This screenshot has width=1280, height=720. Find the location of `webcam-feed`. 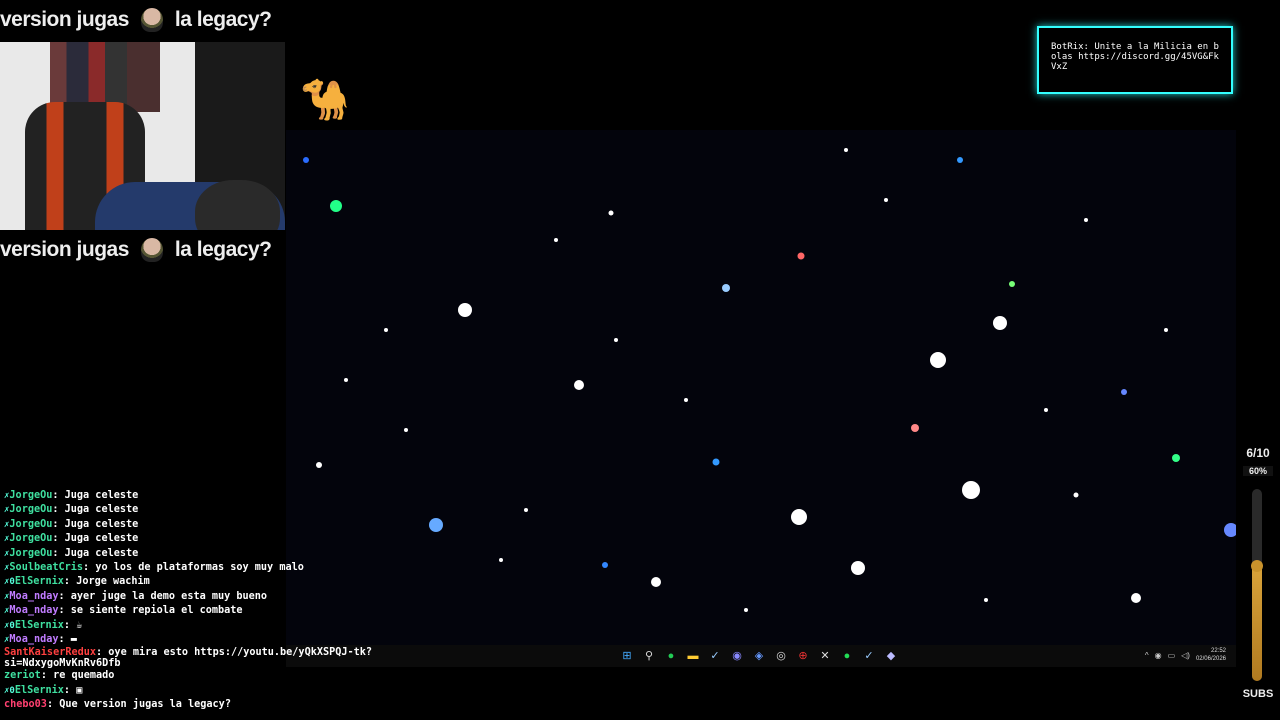

webcam-feed is located at coordinates (142, 136).